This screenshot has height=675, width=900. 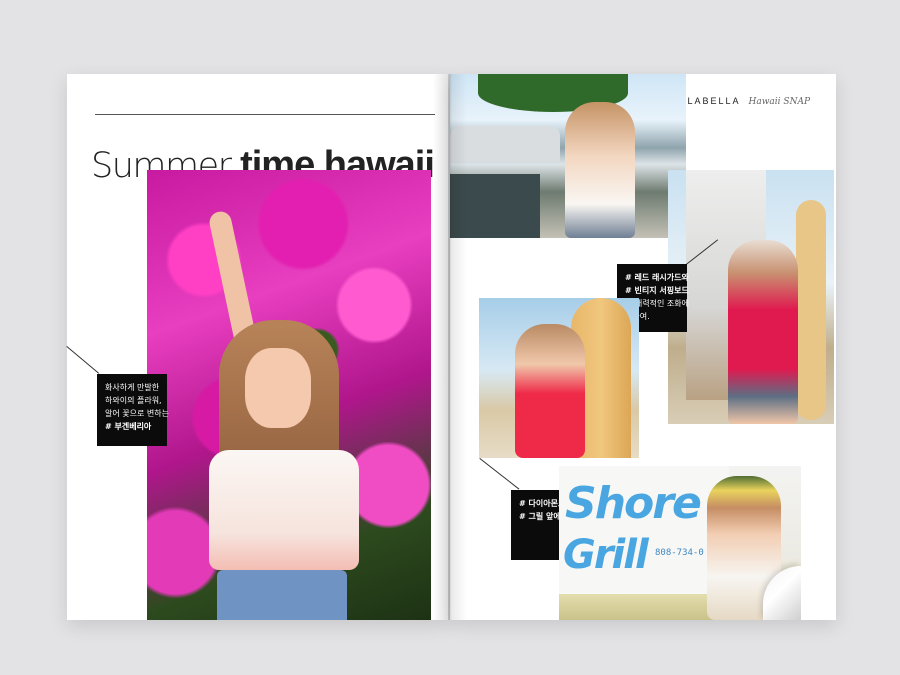 I want to click on surfboard, so click(x=811, y=310).